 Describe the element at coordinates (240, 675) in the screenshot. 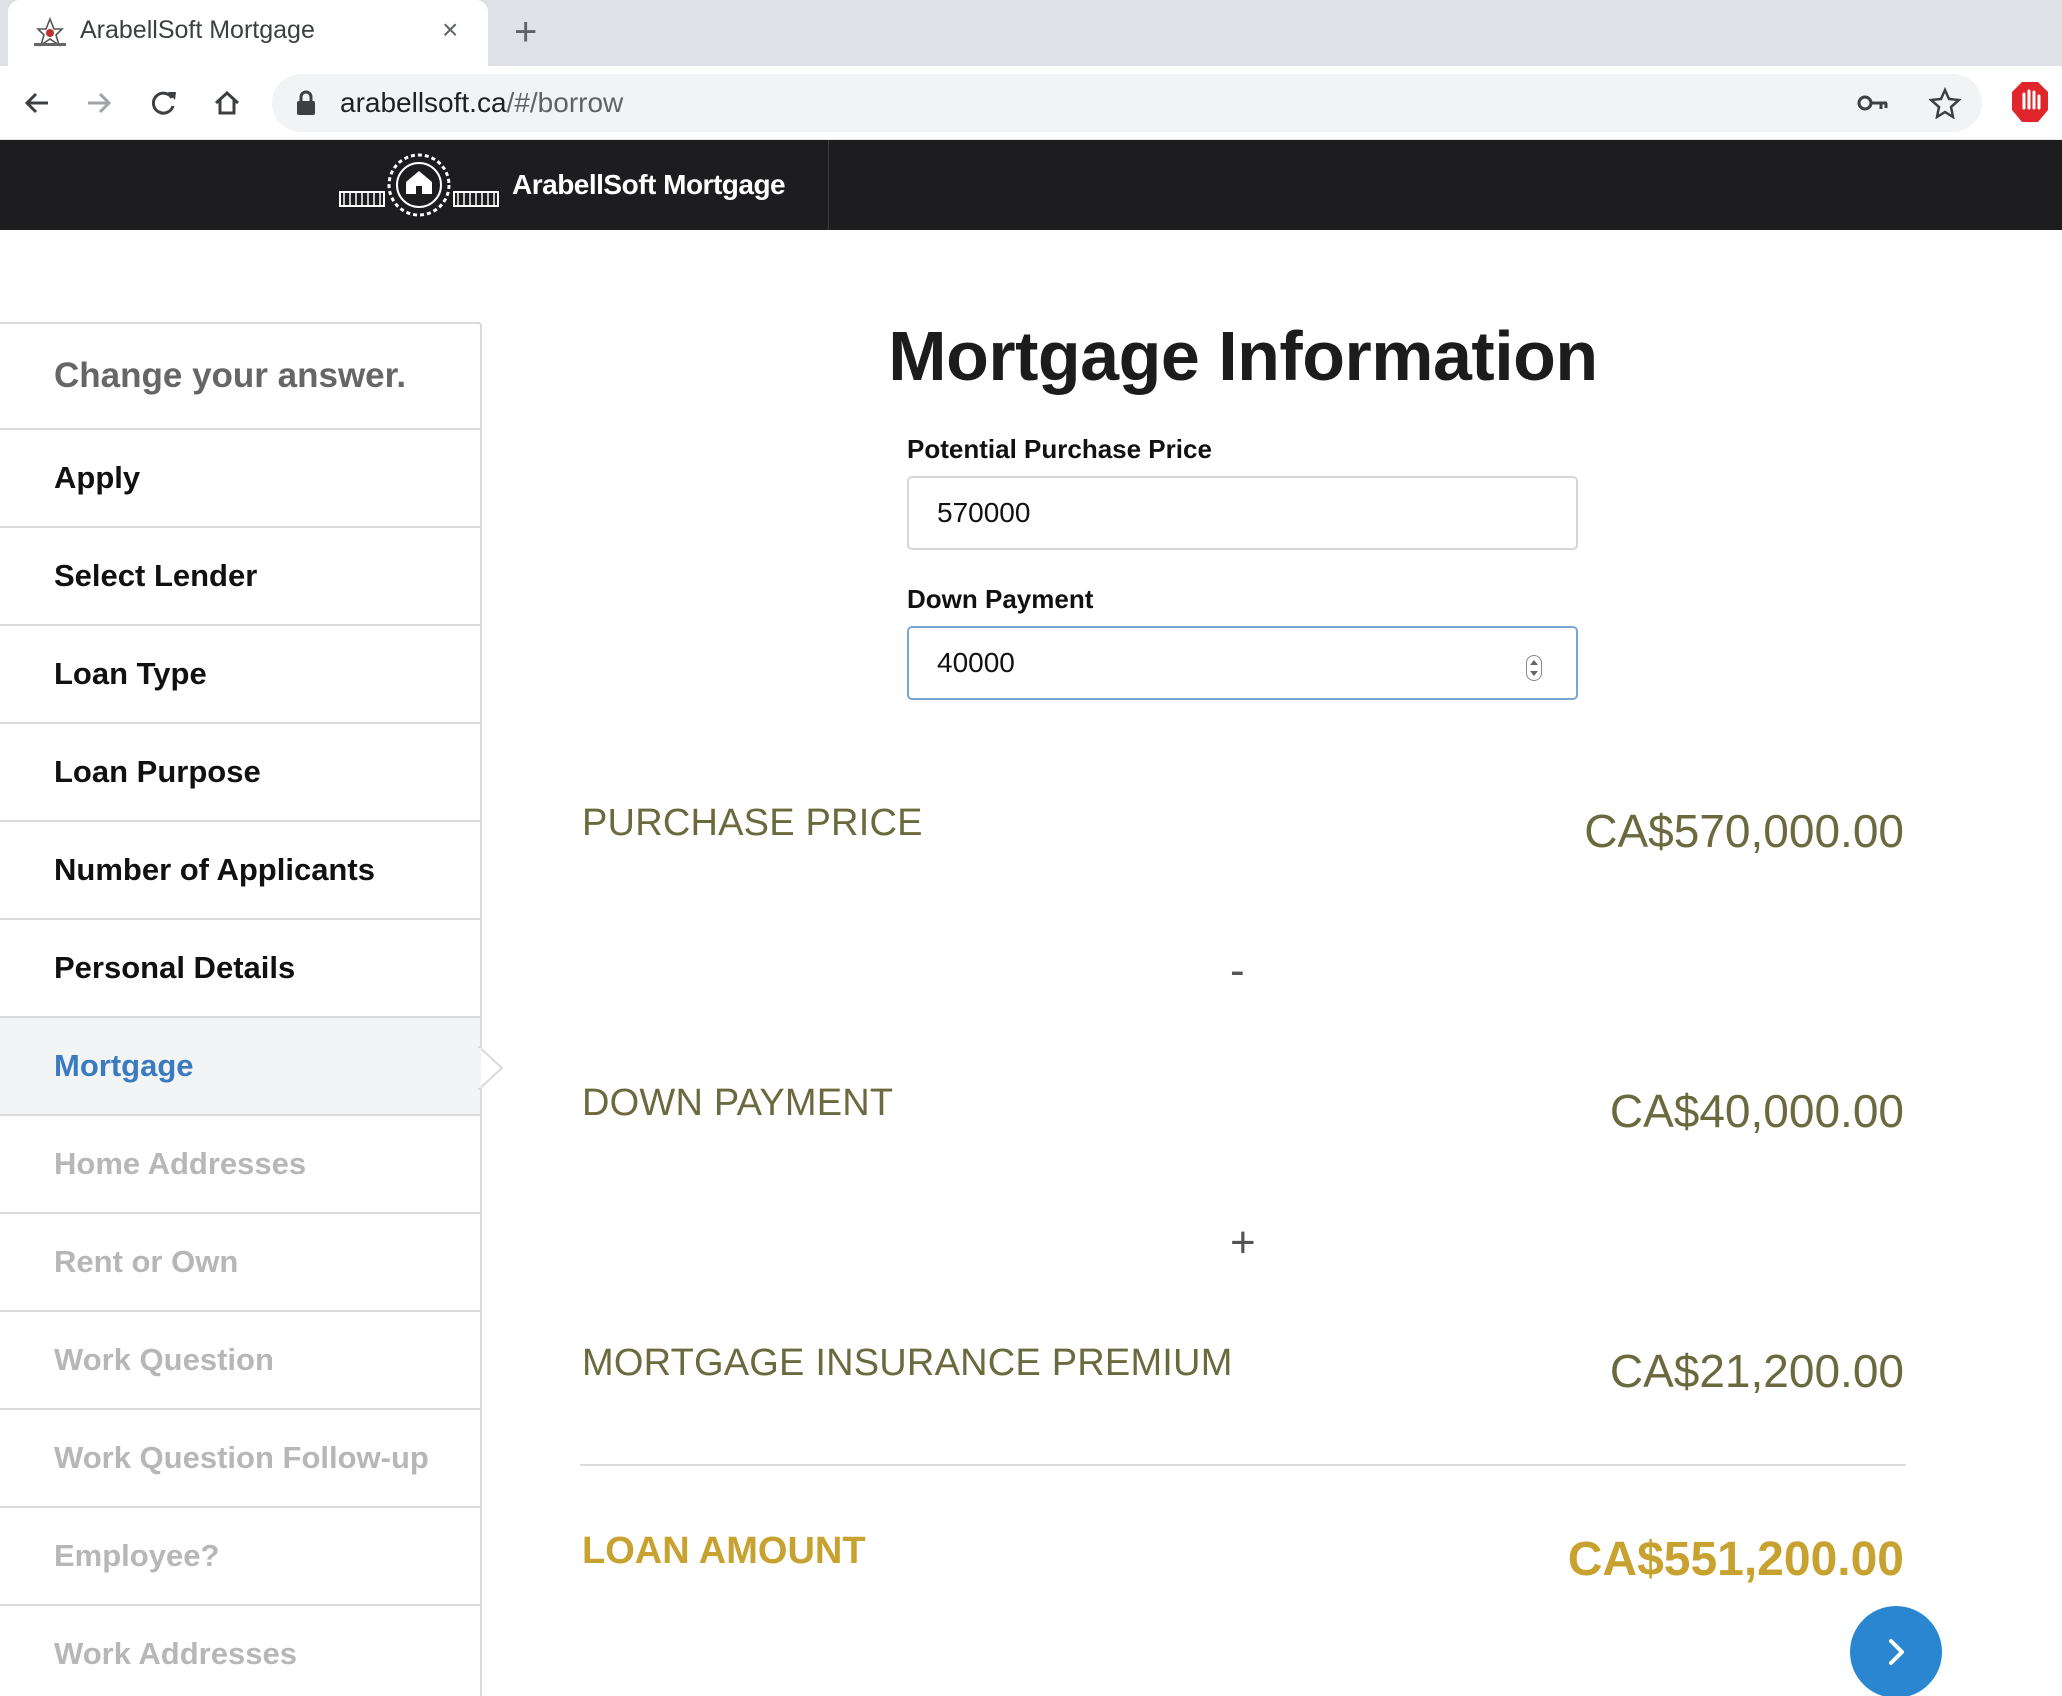

I see `sidebar-item-loan-type: Loan Type` at that location.